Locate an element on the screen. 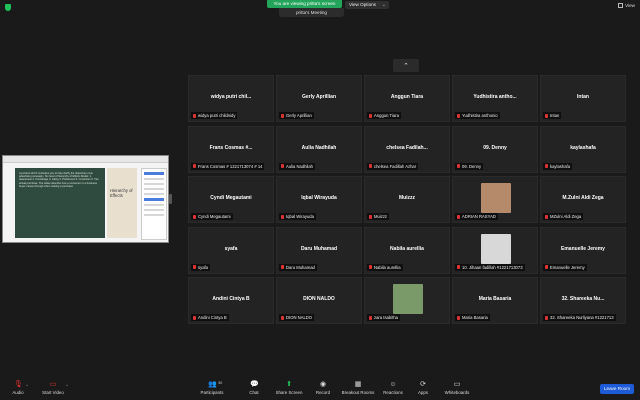 Image resolution: width=640 pixels, height=400 pixels. participant-tile: Iqbal Wirayuda Iqbal Wirayuda is located at coordinates (319, 199).